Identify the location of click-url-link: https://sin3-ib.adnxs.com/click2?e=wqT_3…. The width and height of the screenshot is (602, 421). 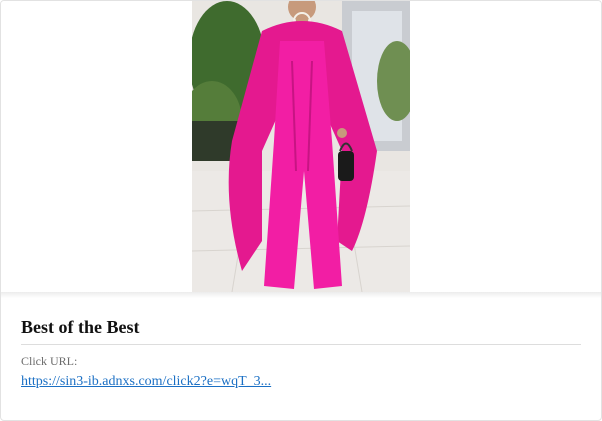
(146, 382).